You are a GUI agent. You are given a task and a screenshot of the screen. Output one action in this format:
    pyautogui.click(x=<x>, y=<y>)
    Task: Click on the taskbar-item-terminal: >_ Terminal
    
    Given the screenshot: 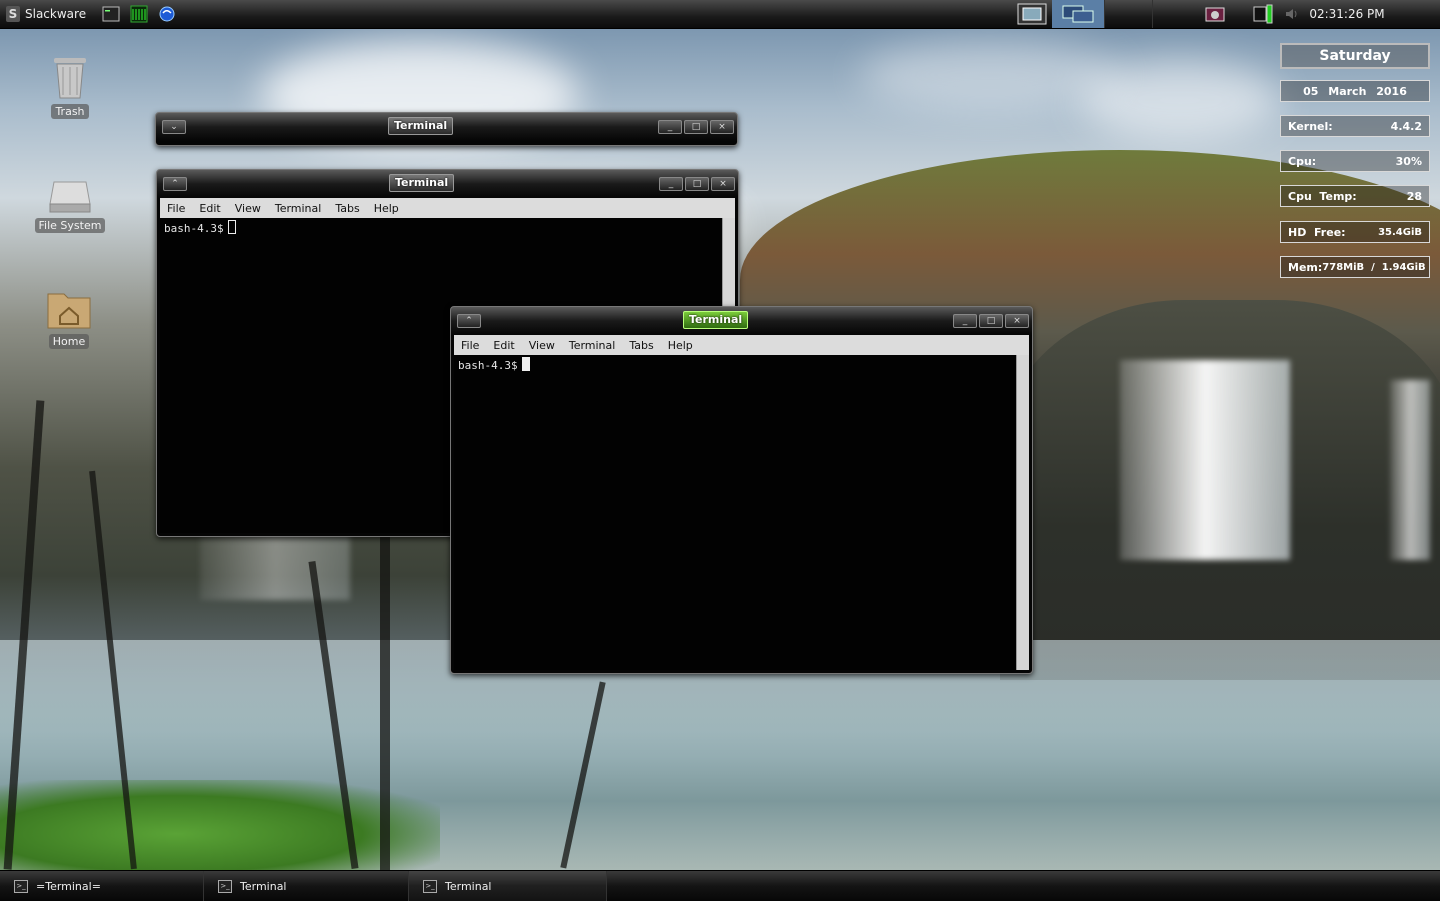 What is the action you would take?
    pyautogui.click(x=306, y=886)
    